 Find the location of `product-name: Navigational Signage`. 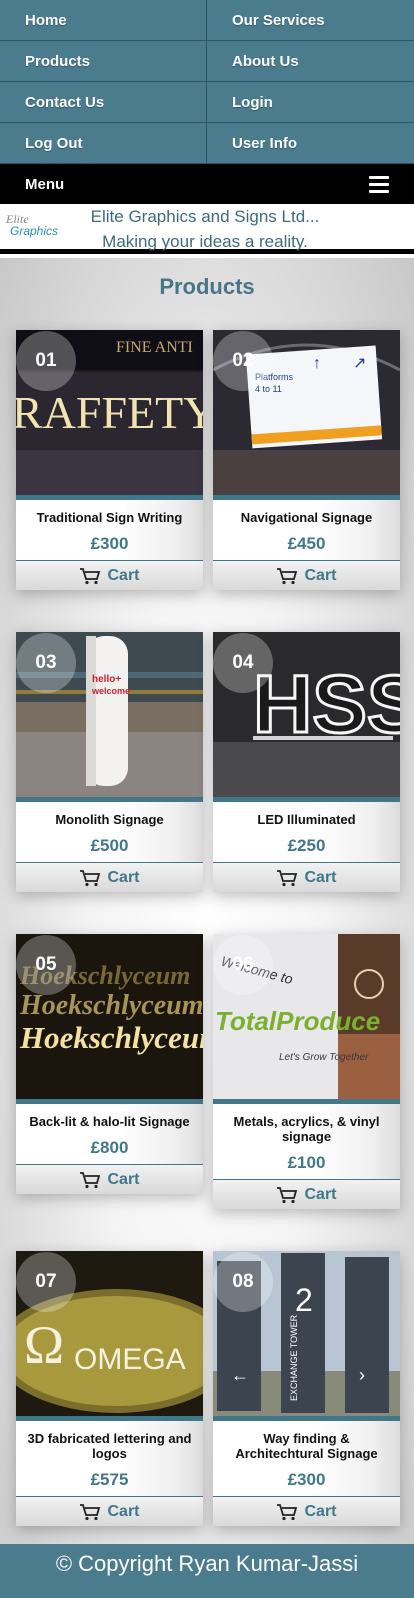

product-name: Navigational Signage is located at coordinates (306, 517).